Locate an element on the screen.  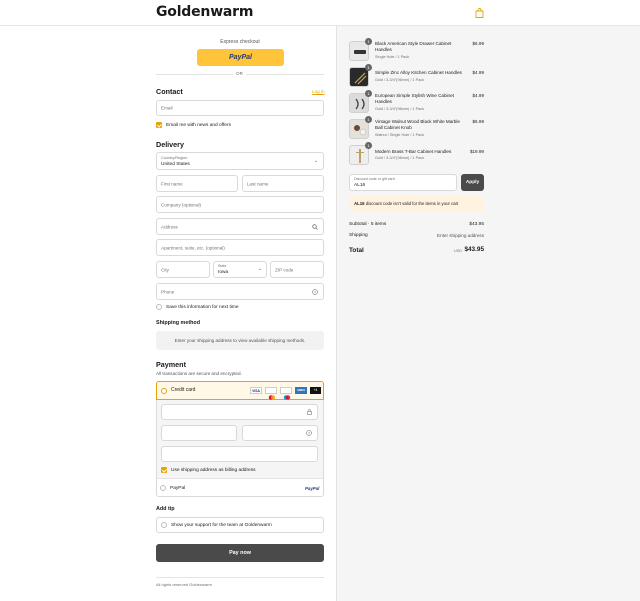
paypal-radio is located at coordinates (163, 488).